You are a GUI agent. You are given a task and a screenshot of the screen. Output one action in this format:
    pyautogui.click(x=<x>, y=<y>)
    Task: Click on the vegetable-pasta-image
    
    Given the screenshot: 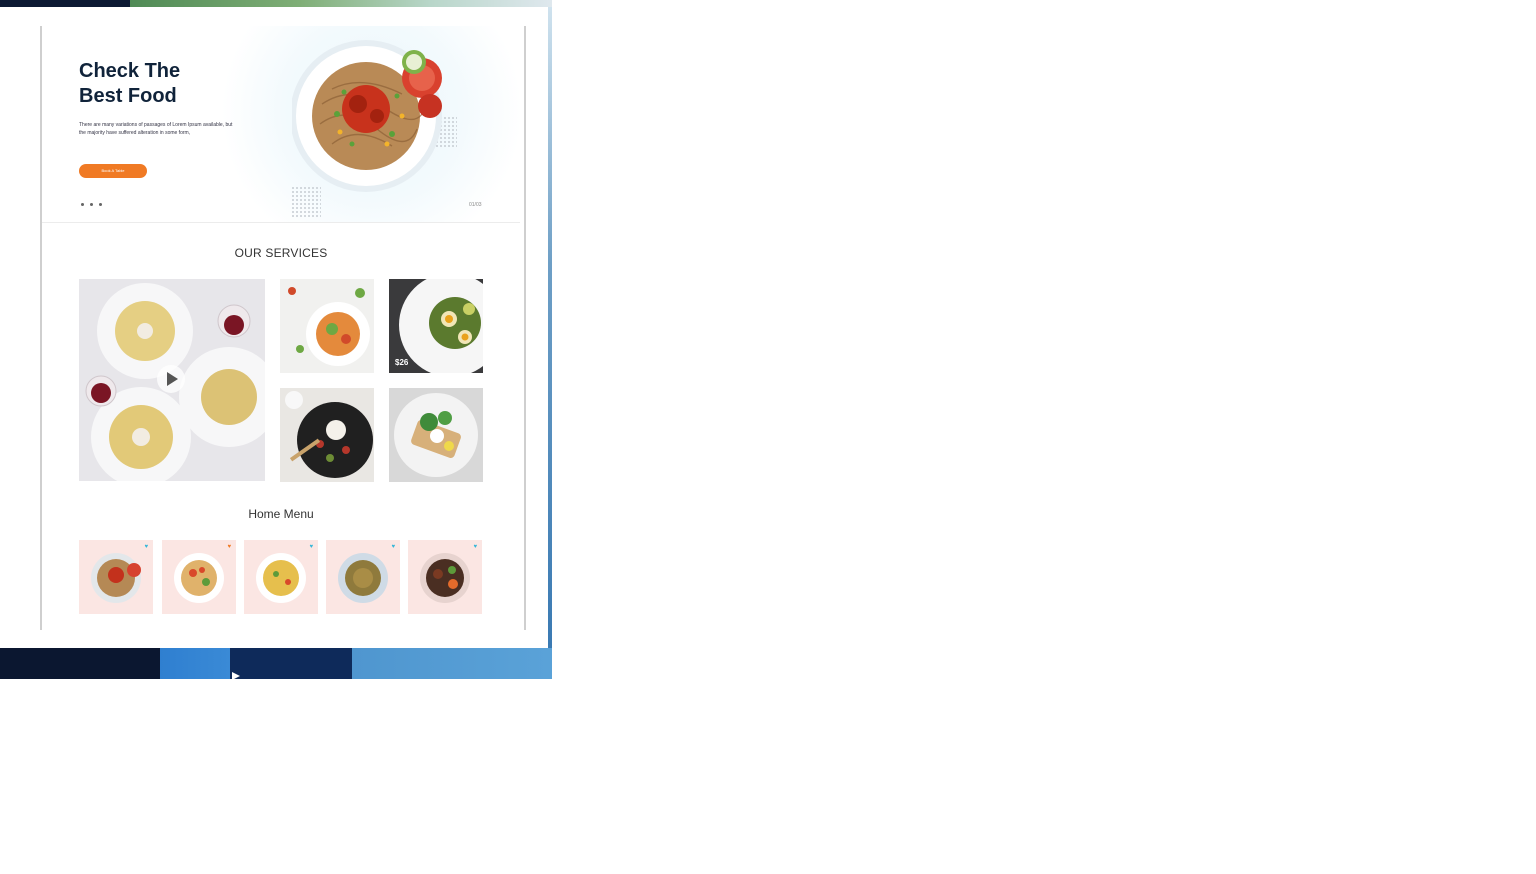 What is the action you would take?
    pyautogui.click(x=327, y=326)
    